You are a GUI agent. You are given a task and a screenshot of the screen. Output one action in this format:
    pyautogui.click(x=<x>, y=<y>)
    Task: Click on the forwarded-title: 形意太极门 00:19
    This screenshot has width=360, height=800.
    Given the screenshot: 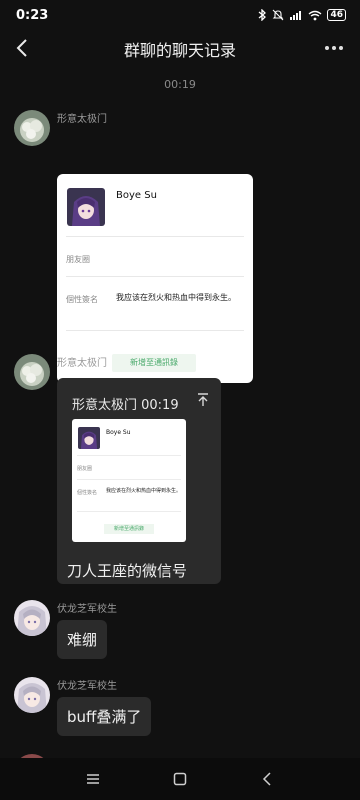 What is the action you would take?
    pyautogui.click(x=125, y=405)
    